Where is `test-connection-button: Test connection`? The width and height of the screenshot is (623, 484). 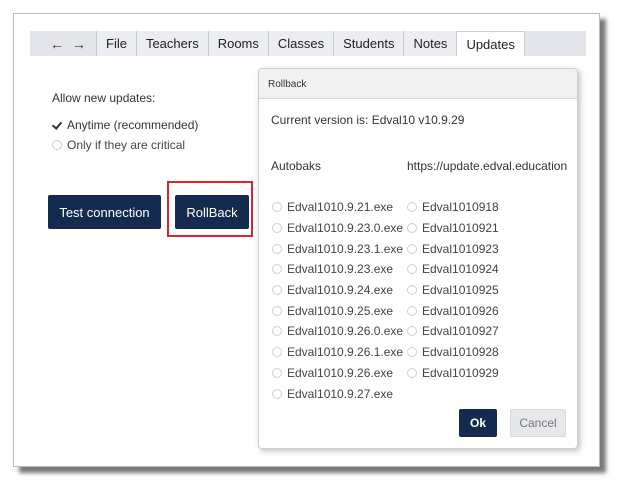
test-connection-button: Test connection is located at coordinates (104, 212).